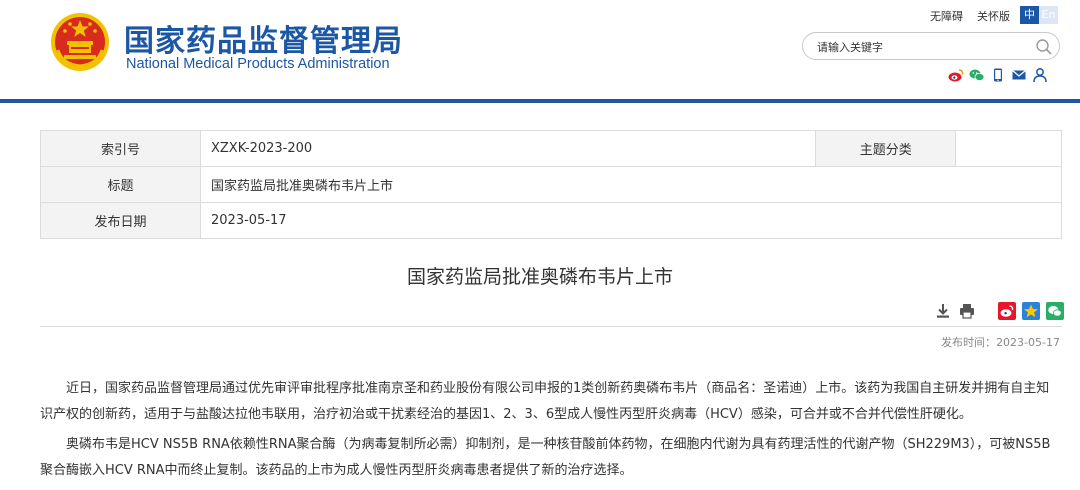  Describe the element at coordinates (120, 220) in the screenshot. I see `publish-date-label: 发布日期` at that location.